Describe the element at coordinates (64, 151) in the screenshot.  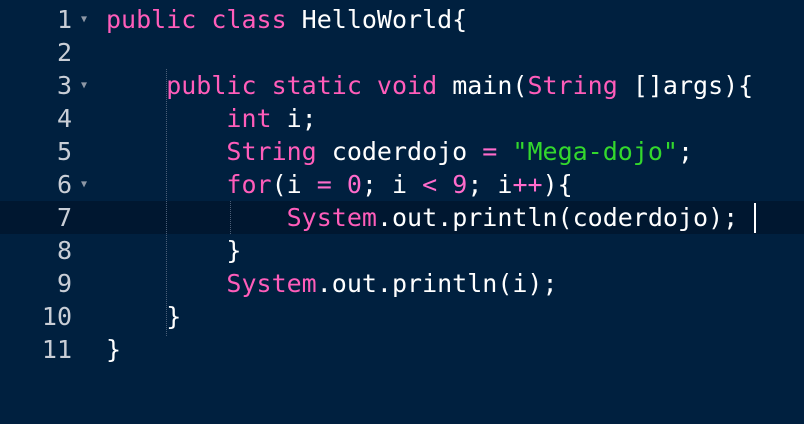
I see `line-number: 5` at that location.